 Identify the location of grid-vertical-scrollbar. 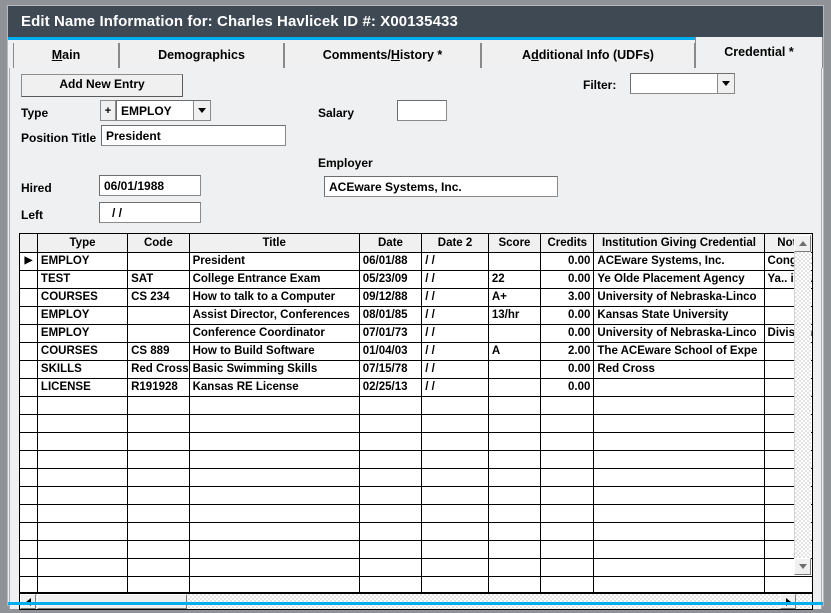
(802, 405).